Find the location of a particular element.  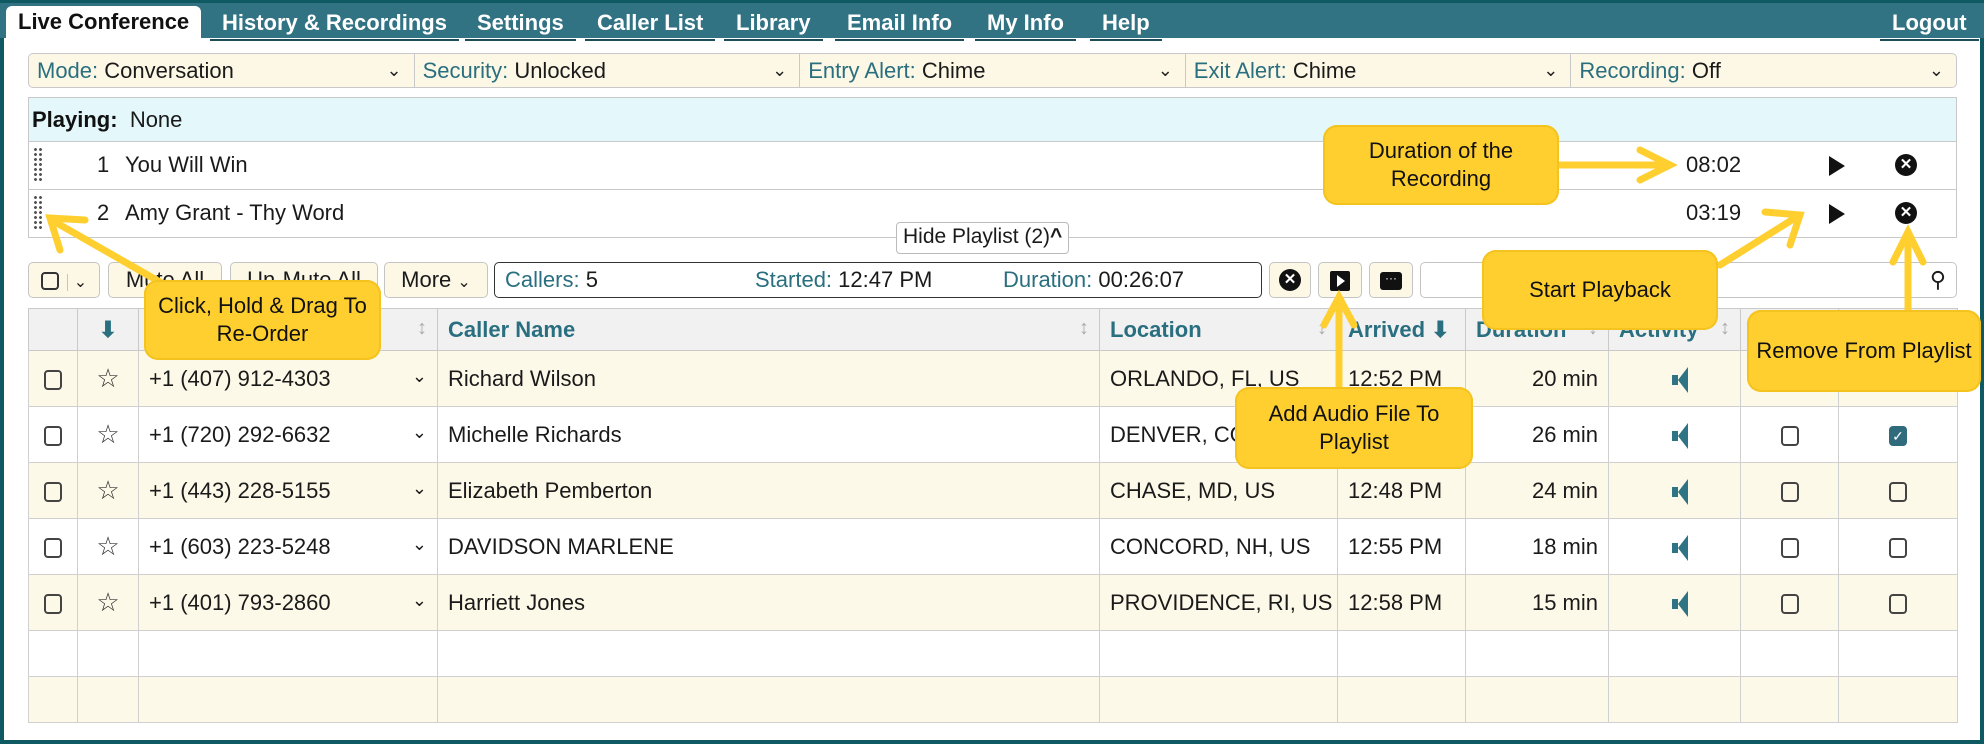

arrow-playback is located at coordinates (1757, 241).